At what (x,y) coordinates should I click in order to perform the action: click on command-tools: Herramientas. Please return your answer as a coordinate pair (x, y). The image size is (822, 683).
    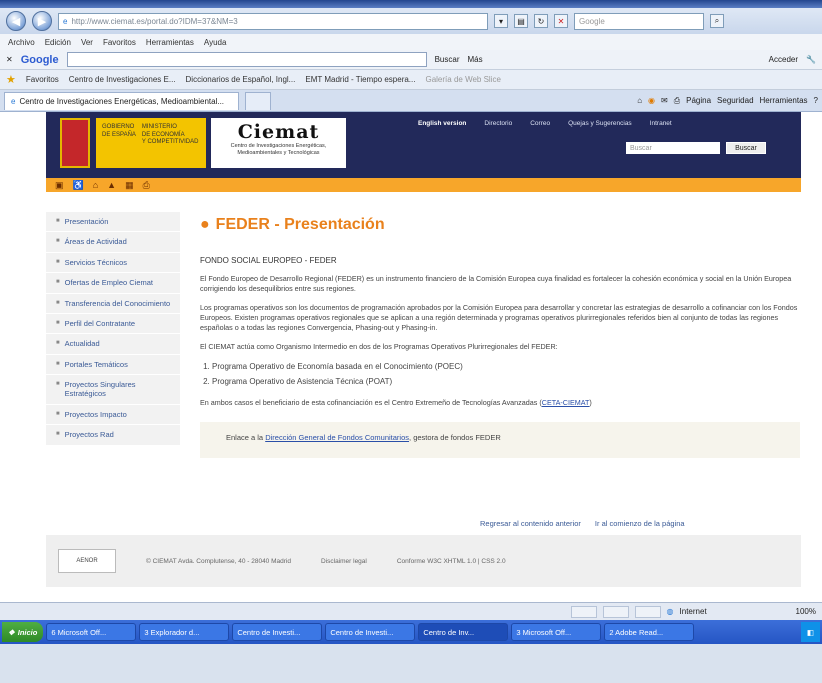
    Looking at the image, I should click on (784, 100).